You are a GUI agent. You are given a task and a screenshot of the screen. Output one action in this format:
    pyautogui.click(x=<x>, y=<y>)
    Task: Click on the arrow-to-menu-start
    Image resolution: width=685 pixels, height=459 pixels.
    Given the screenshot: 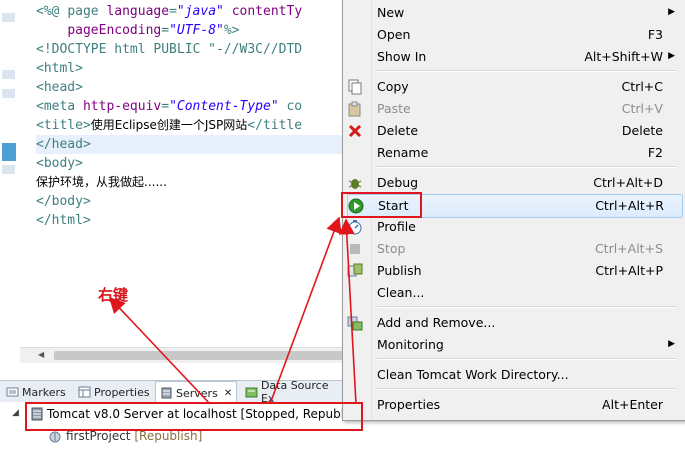 What is the action you would take?
    pyautogui.click(x=305, y=310)
    